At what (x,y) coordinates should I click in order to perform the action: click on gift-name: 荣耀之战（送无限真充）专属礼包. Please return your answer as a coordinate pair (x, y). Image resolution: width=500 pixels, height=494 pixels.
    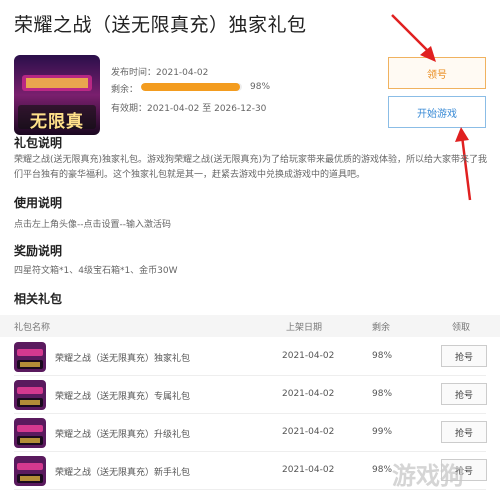
    Looking at the image, I should click on (122, 395).